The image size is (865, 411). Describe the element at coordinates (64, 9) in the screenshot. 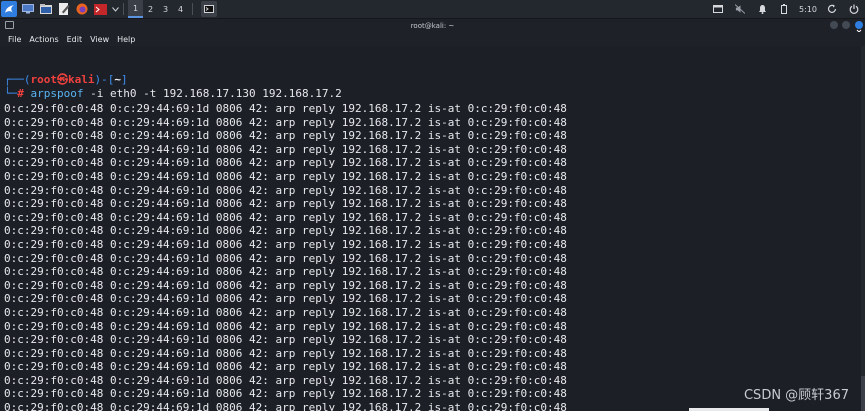

I see `text-editor-icon` at that location.